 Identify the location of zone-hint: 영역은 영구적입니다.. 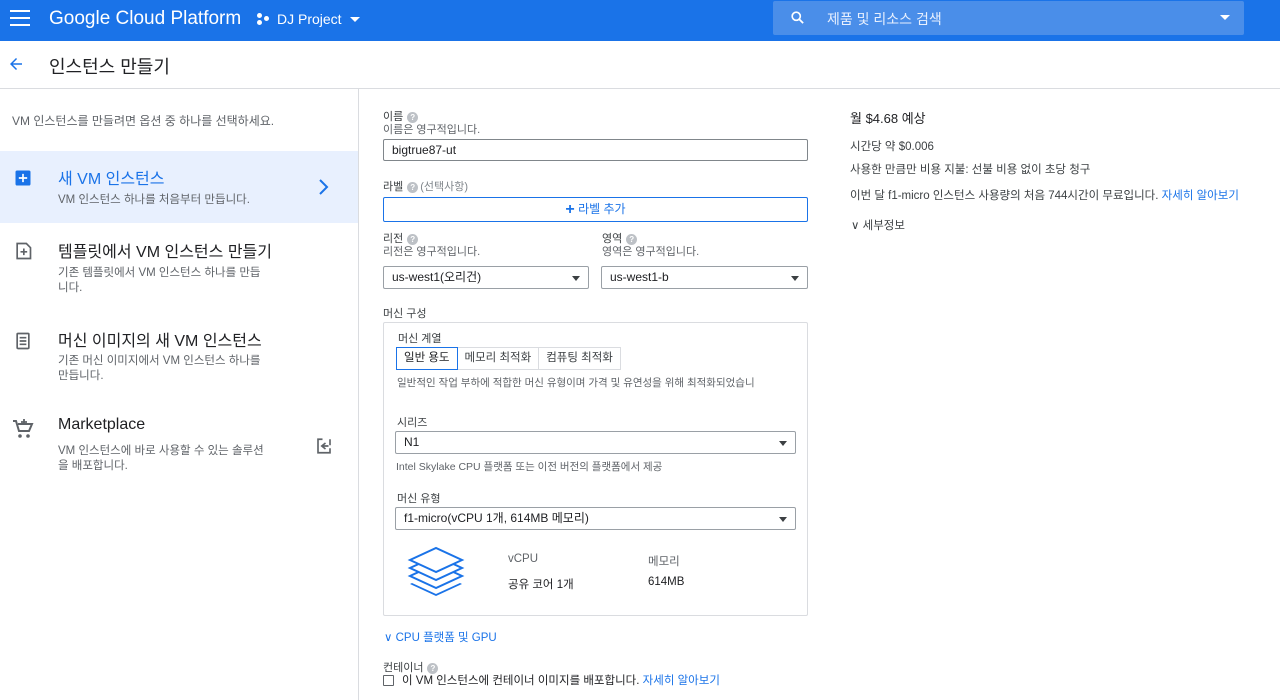
(651, 252).